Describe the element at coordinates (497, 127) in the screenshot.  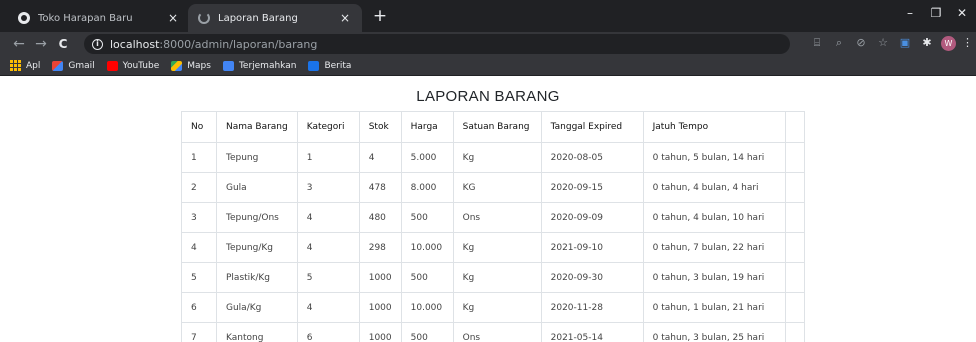
I see `col-header: Satuan Barang` at that location.